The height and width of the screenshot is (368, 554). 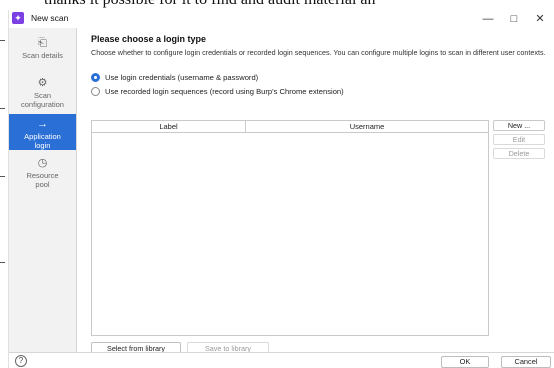 I want to click on sidebar-item-resource-pool: ◷ Resource pool, so click(x=42, y=171).